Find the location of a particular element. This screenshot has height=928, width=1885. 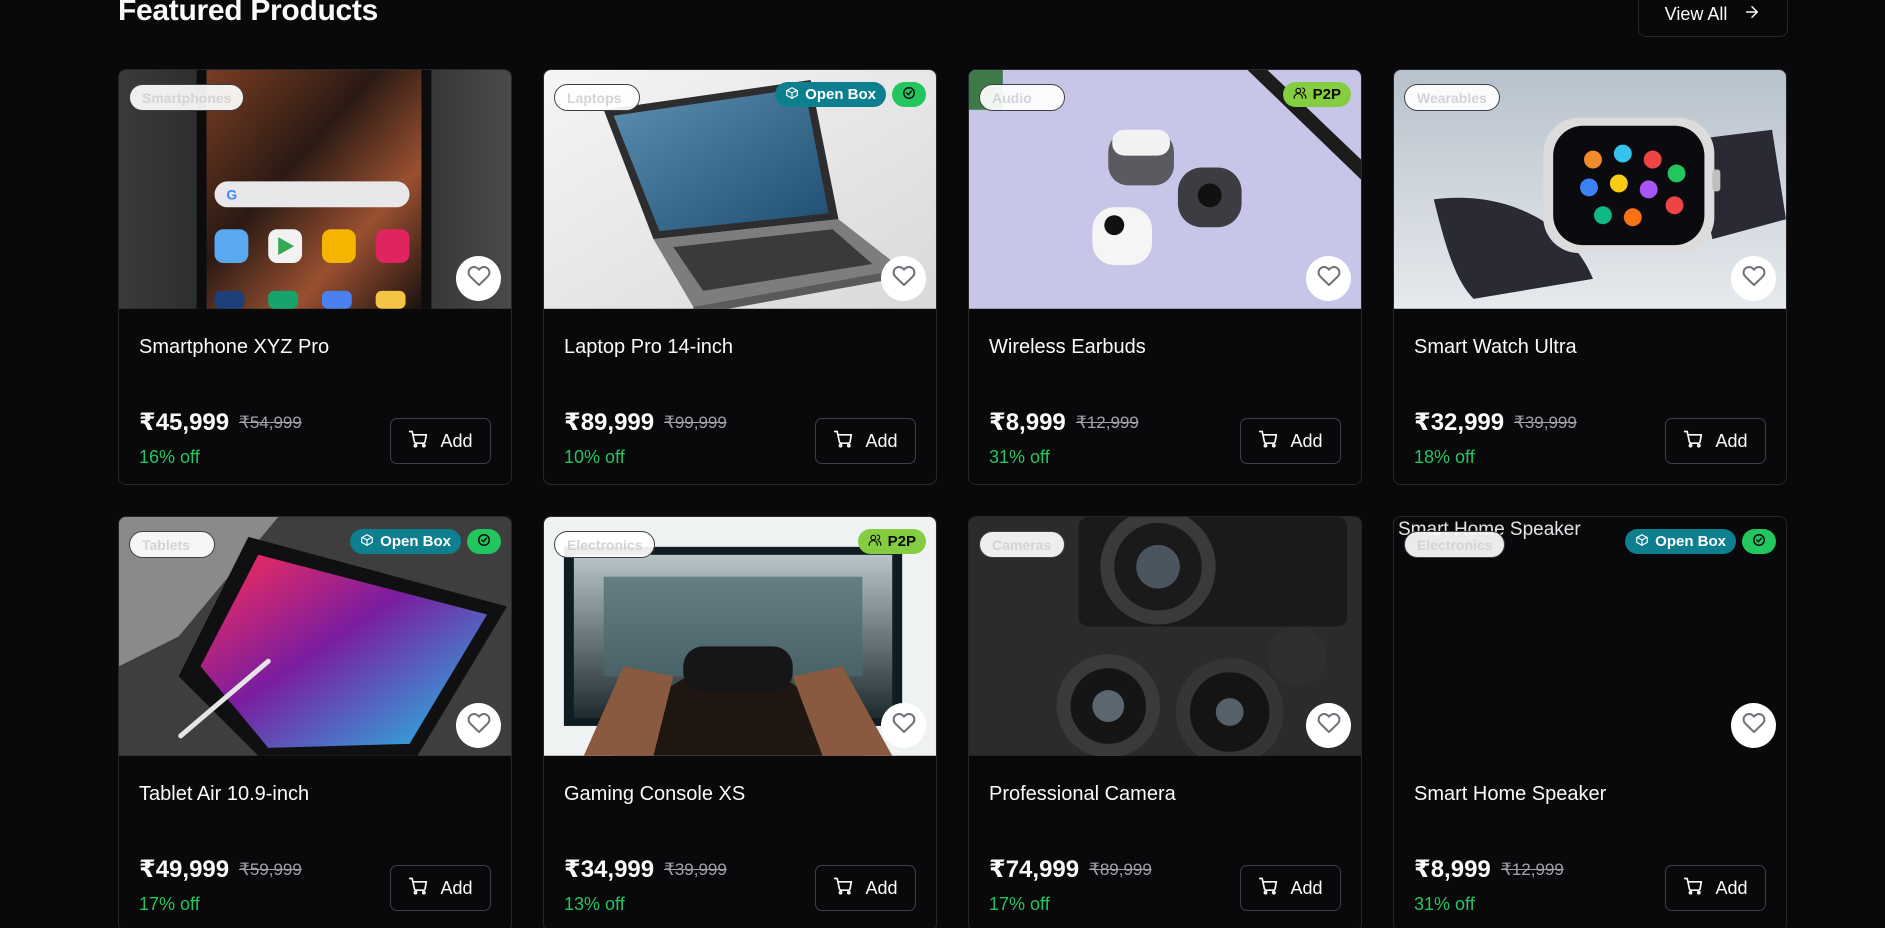

check-circle-icon is located at coordinates (1759, 542).